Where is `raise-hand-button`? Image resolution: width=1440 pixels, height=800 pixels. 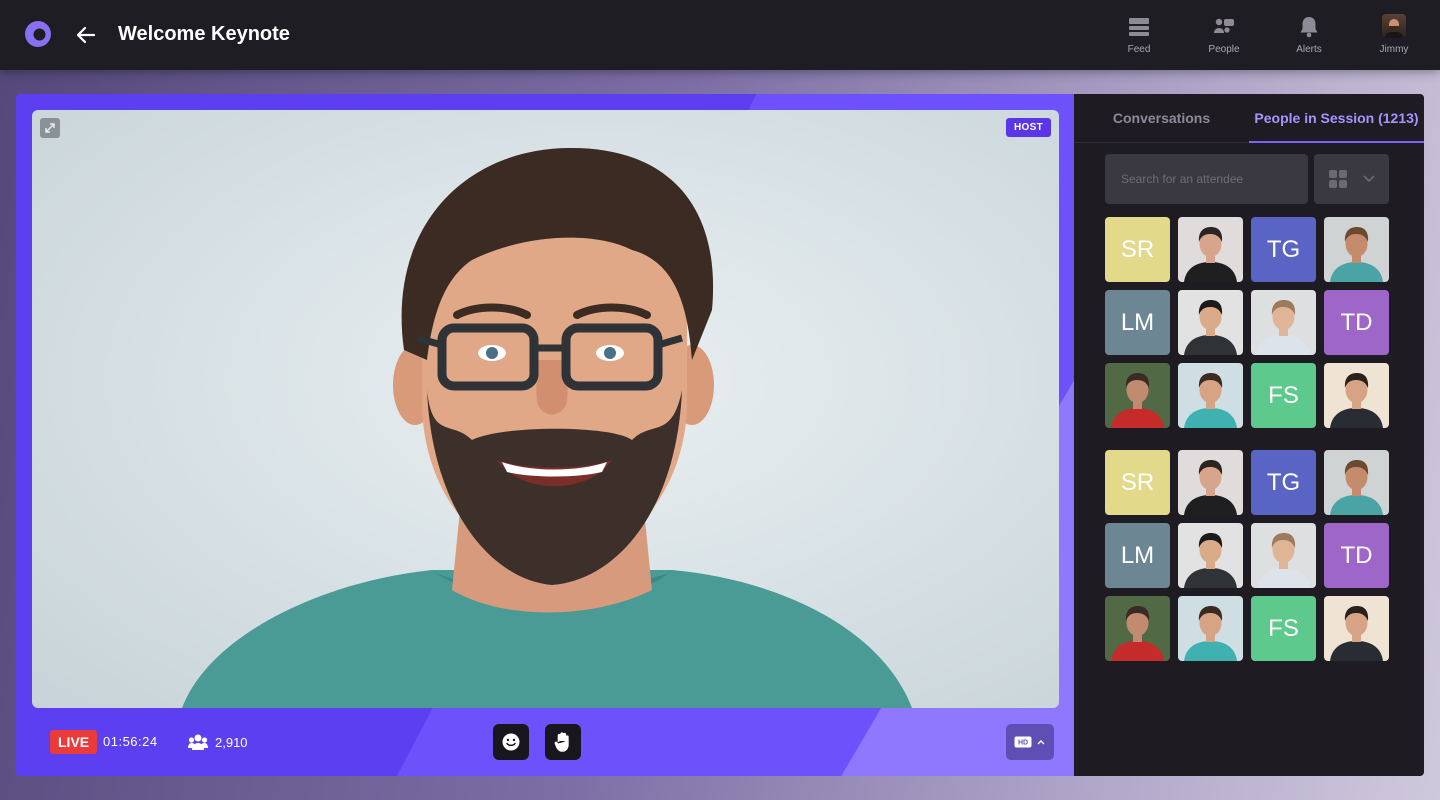
raise-hand-button is located at coordinates (563, 742).